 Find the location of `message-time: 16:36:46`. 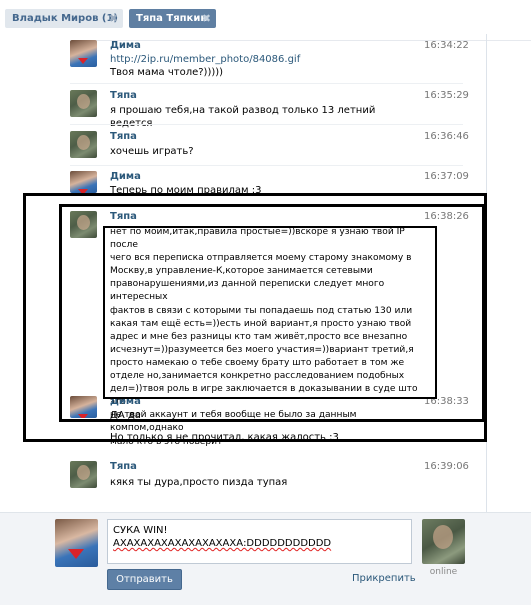

message-time: 16:36:46 is located at coordinates (446, 136).